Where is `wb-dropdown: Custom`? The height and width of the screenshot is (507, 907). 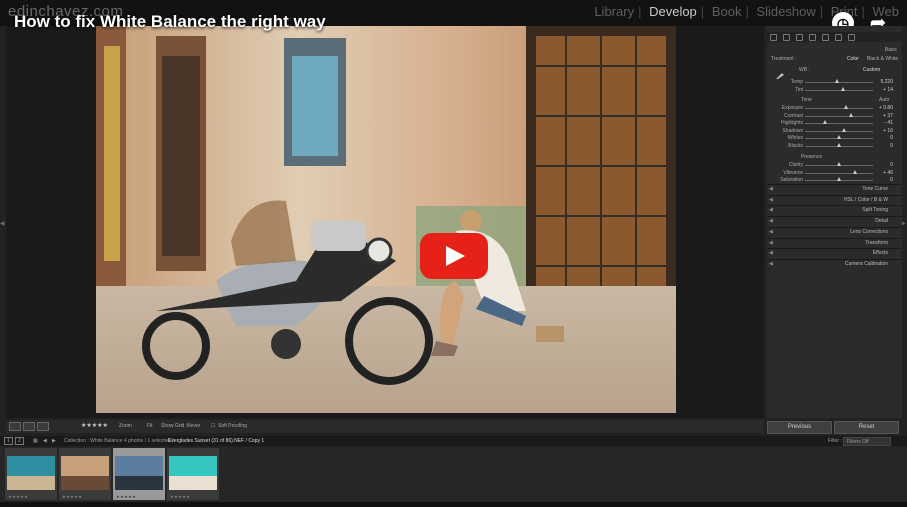 wb-dropdown: Custom is located at coordinates (871, 70).